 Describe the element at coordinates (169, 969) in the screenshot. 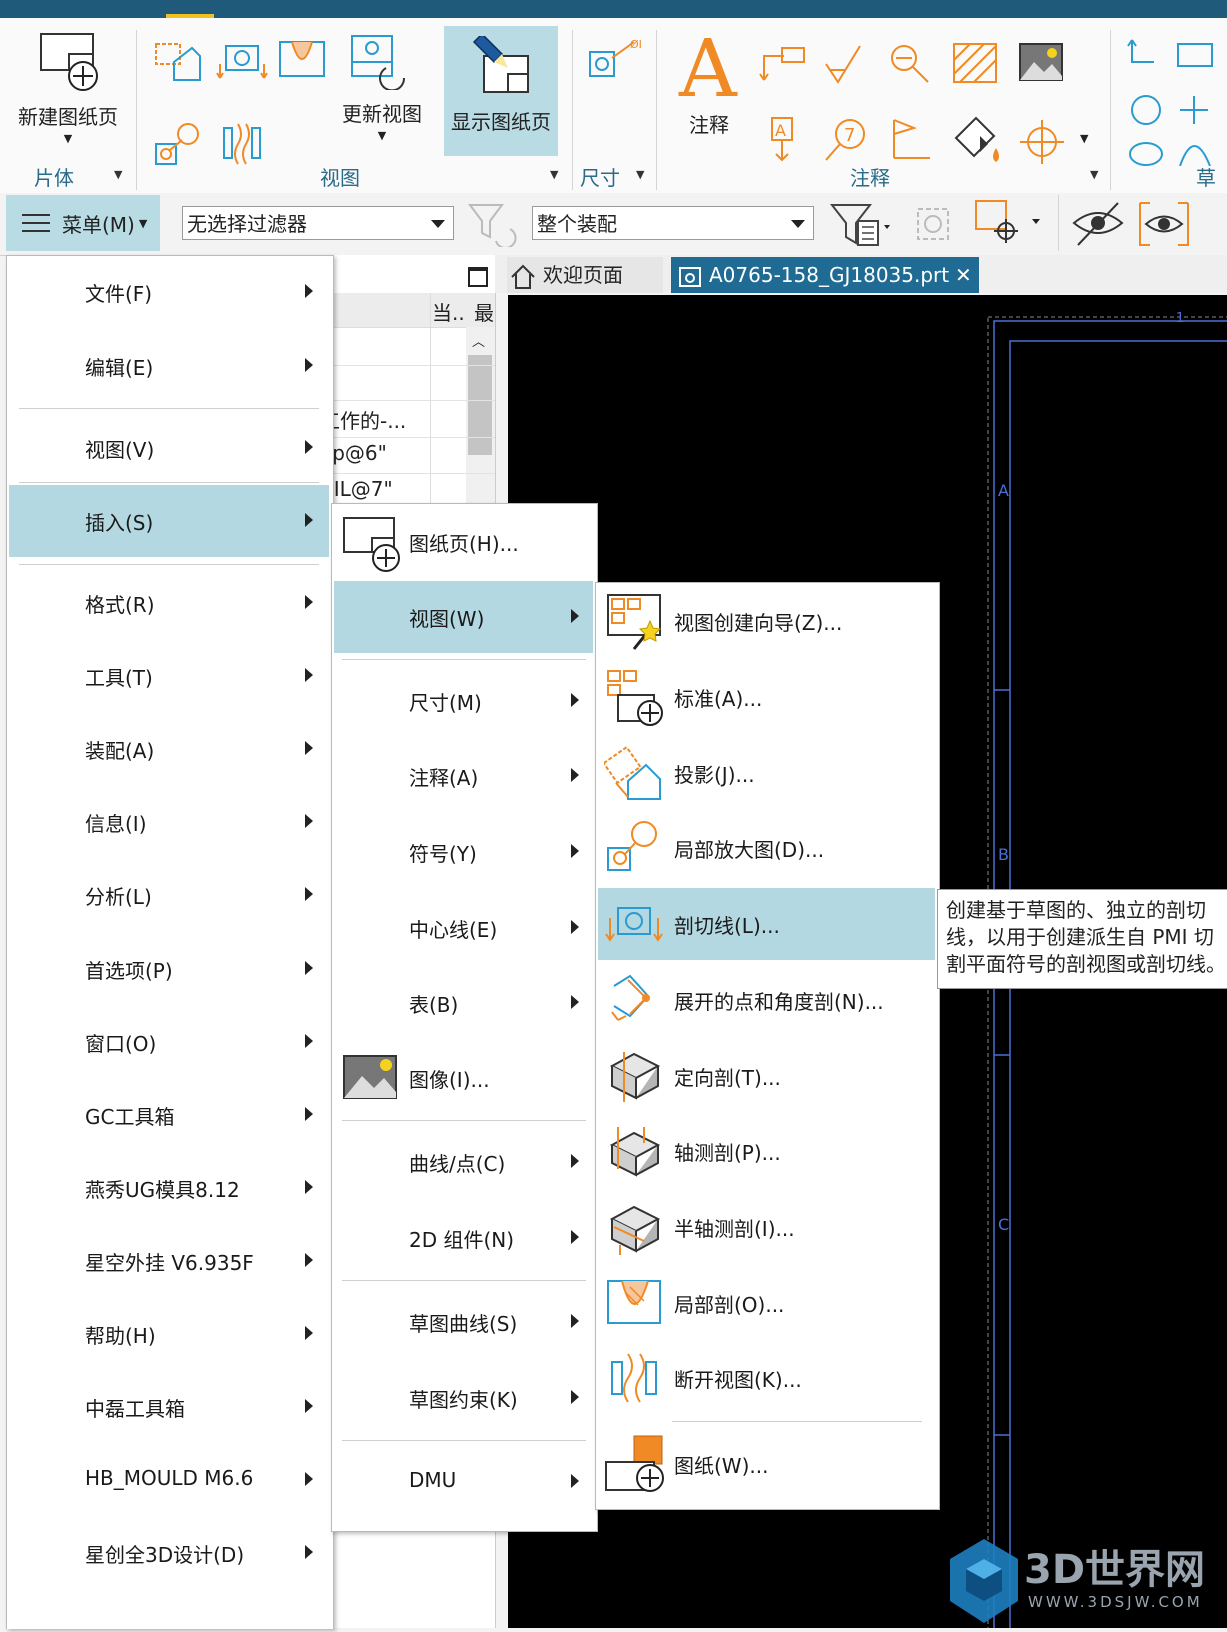

I see `main-menu-item: 首选项(P)` at that location.